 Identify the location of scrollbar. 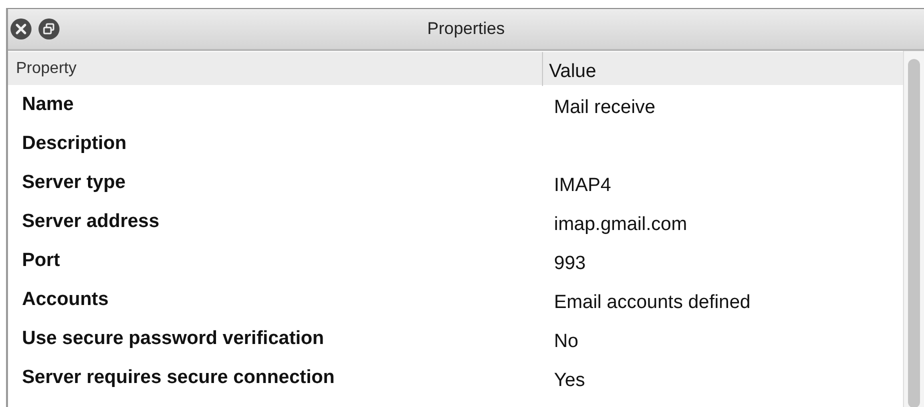
(913, 229).